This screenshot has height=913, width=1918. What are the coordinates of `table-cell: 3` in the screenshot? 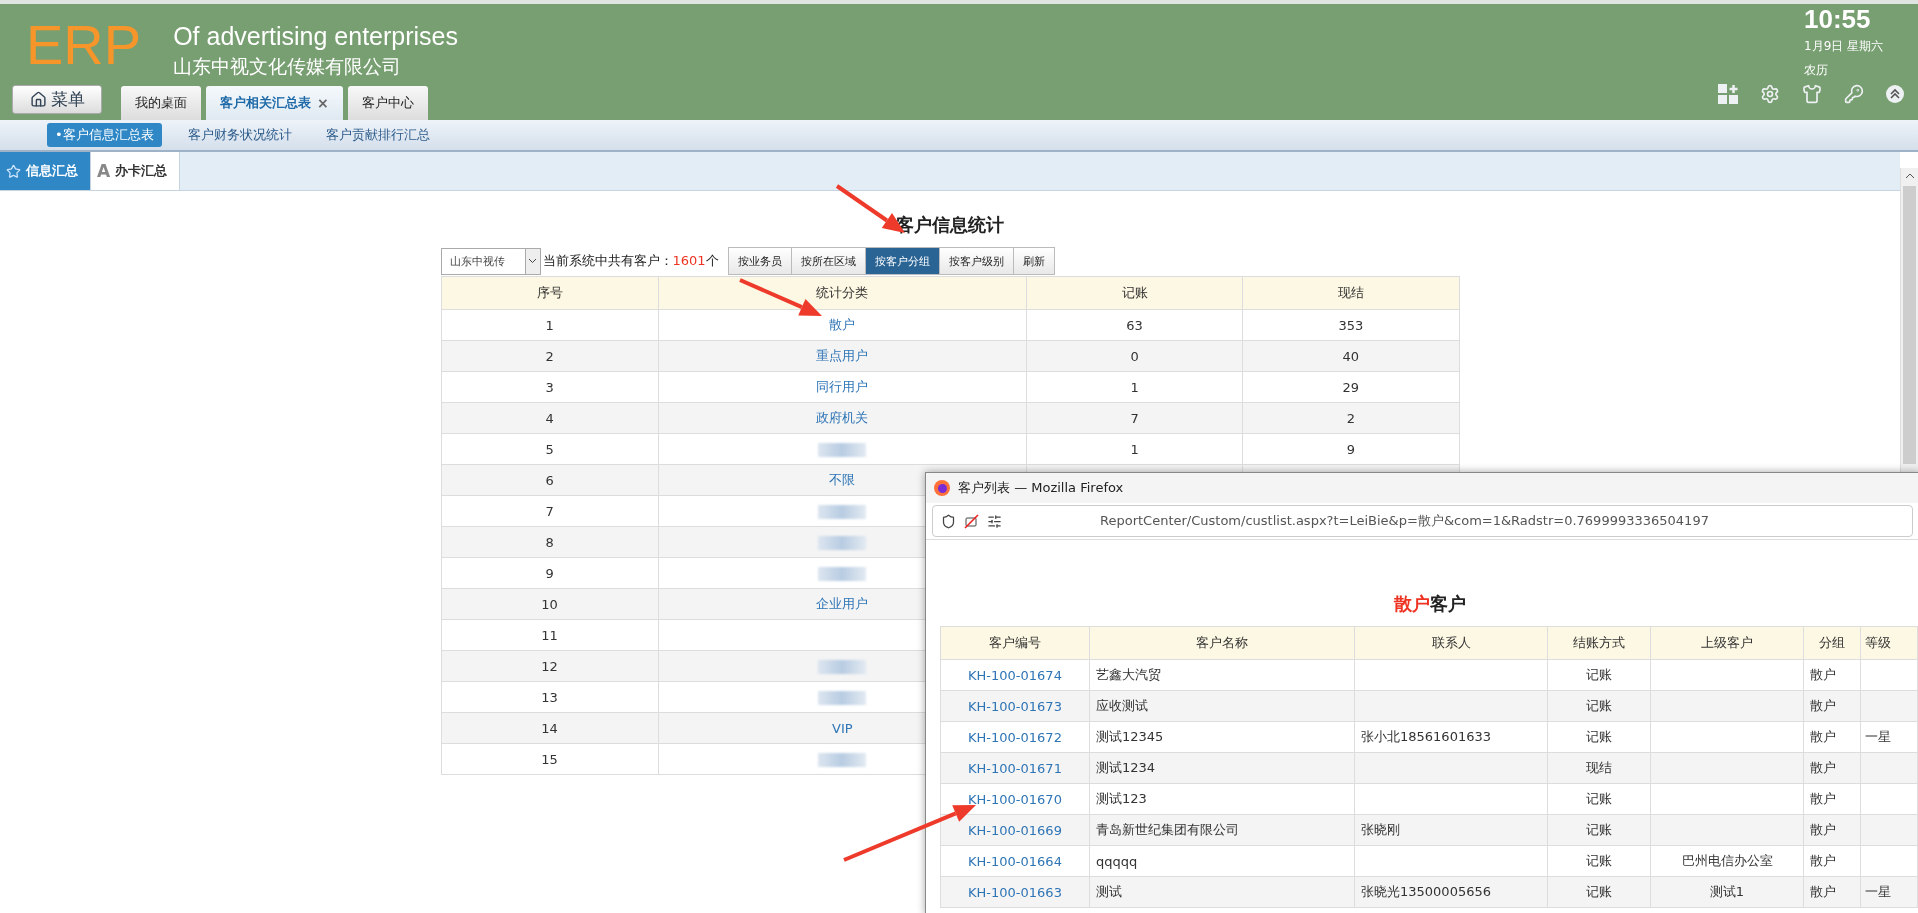 It's located at (550, 387).